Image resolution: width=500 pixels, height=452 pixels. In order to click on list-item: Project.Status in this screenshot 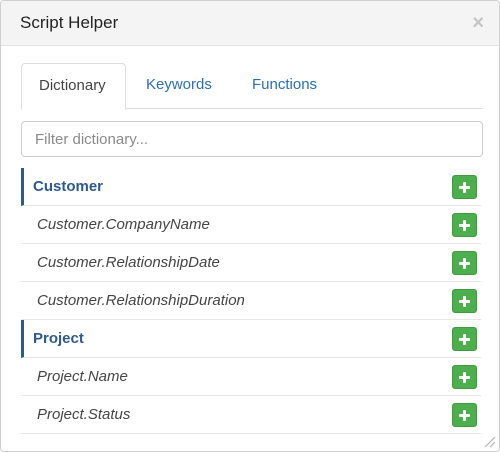, I will do `click(251, 415)`.